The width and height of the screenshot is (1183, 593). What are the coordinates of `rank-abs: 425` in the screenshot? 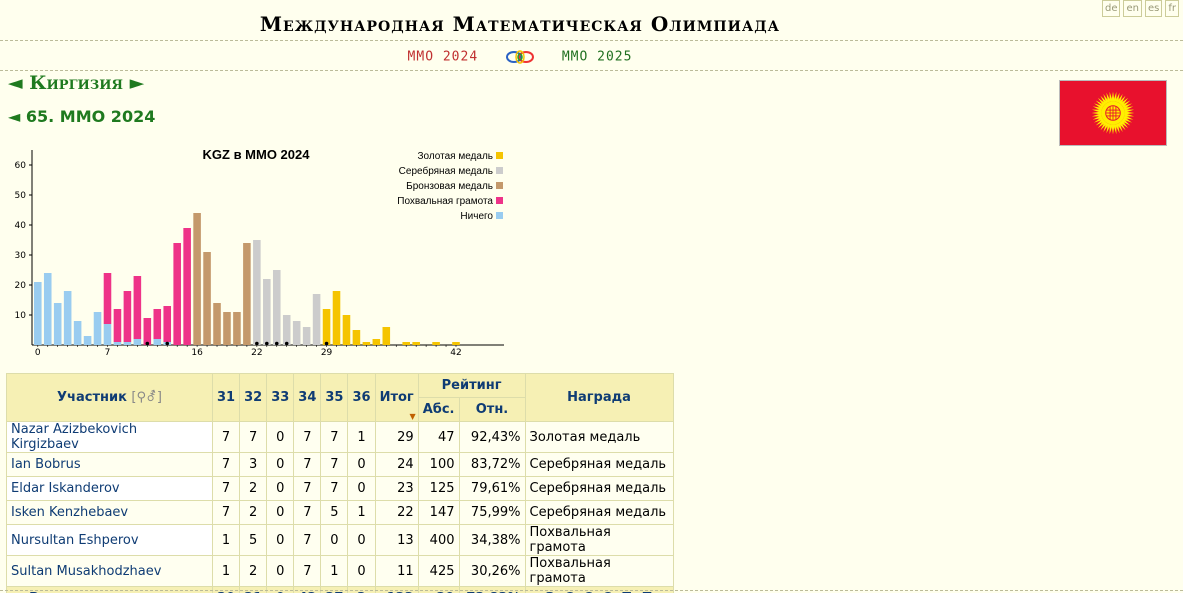 It's located at (438, 571).